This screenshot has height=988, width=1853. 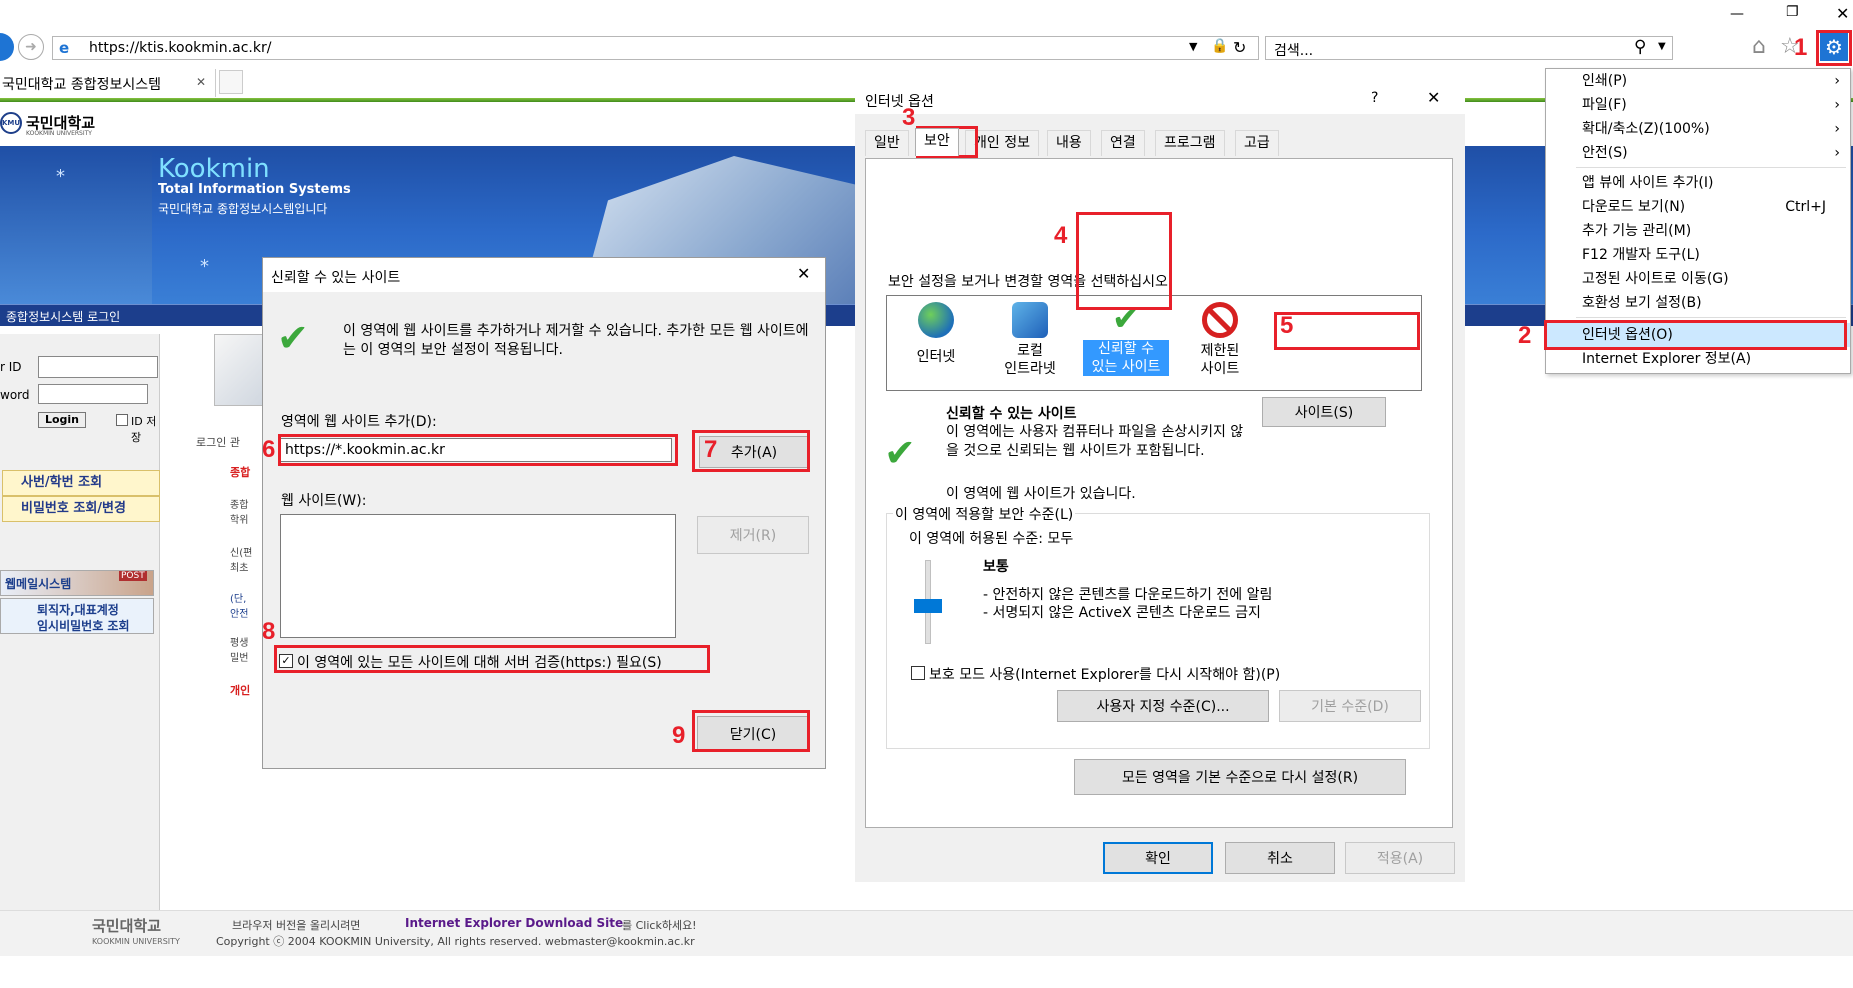 What do you see at coordinates (1126, 343) in the screenshot?
I see `zone-trusted-sites: ✔ 신뢰할 수 있는 사이트` at bounding box center [1126, 343].